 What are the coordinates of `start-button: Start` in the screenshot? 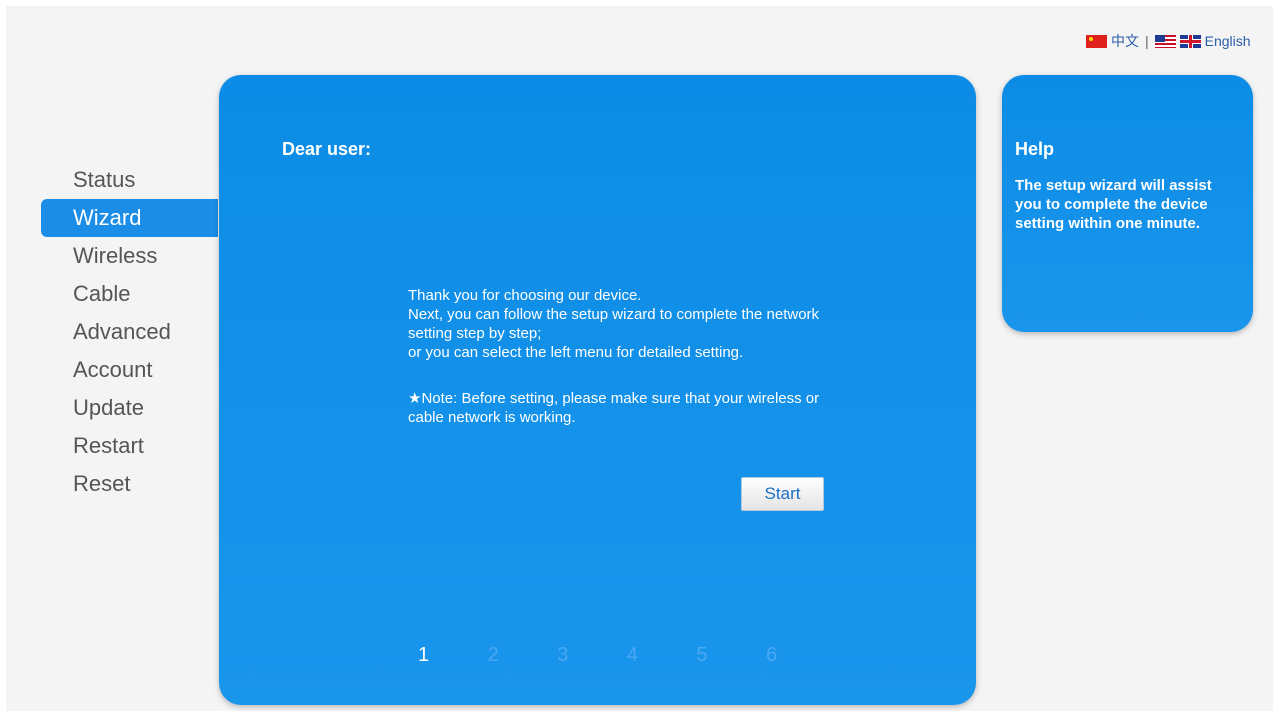 It's located at (782, 494).